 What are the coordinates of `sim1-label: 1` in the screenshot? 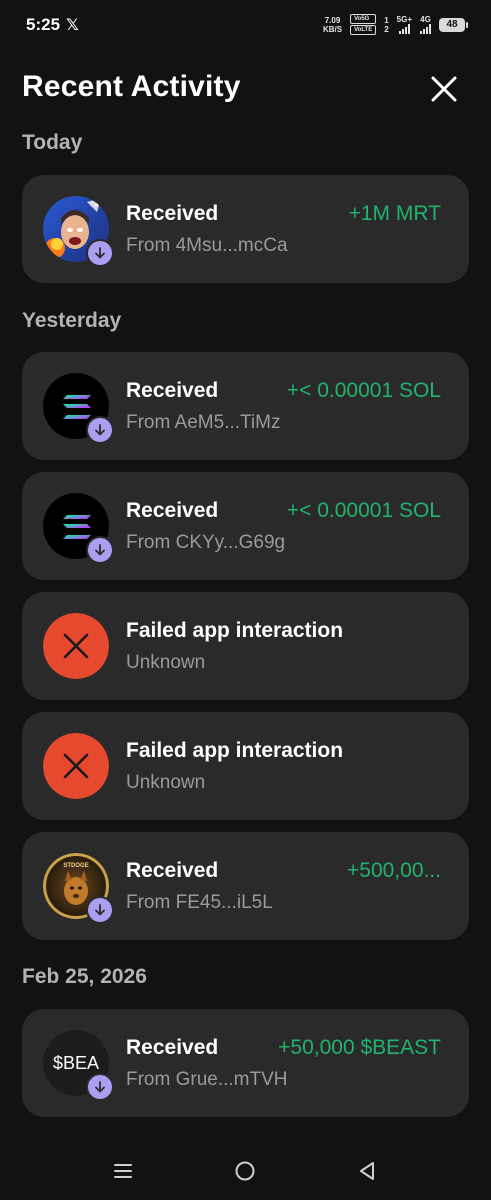 It's located at (386, 20).